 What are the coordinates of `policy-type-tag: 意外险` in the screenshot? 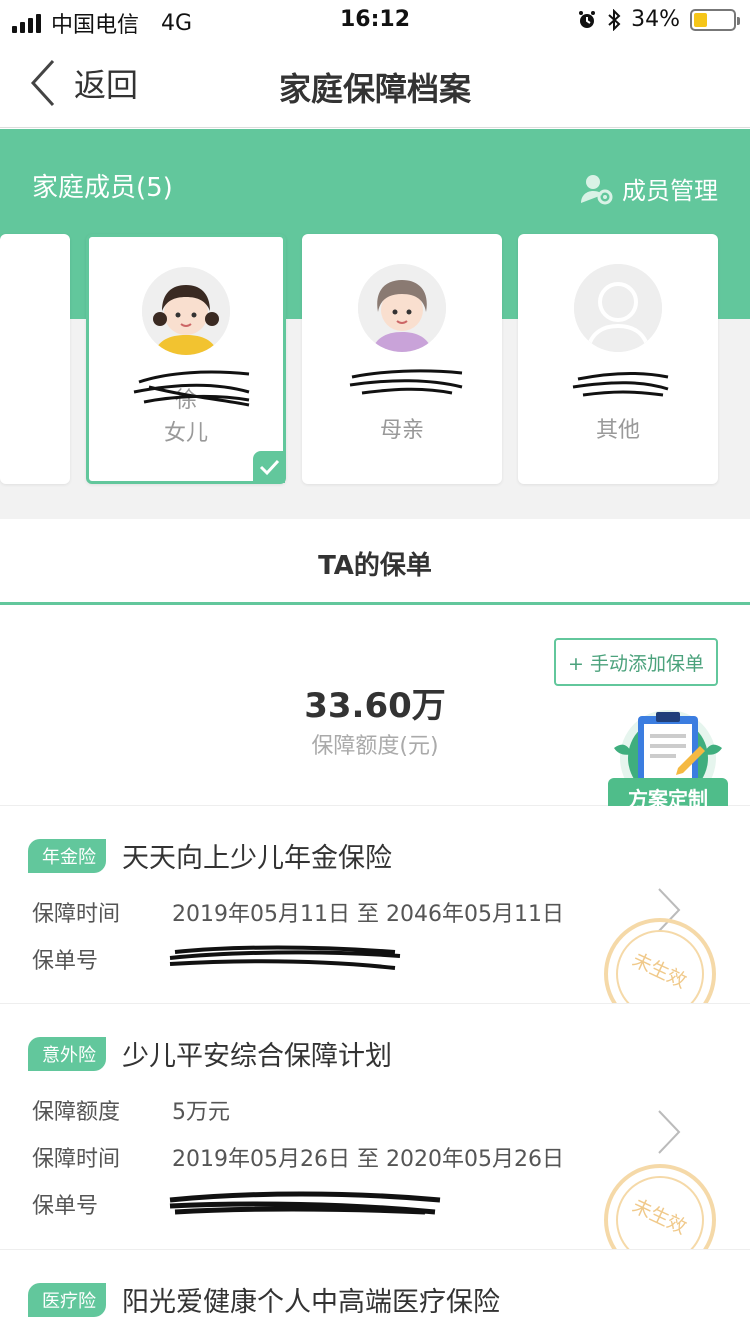 It's located at (67, 1053).